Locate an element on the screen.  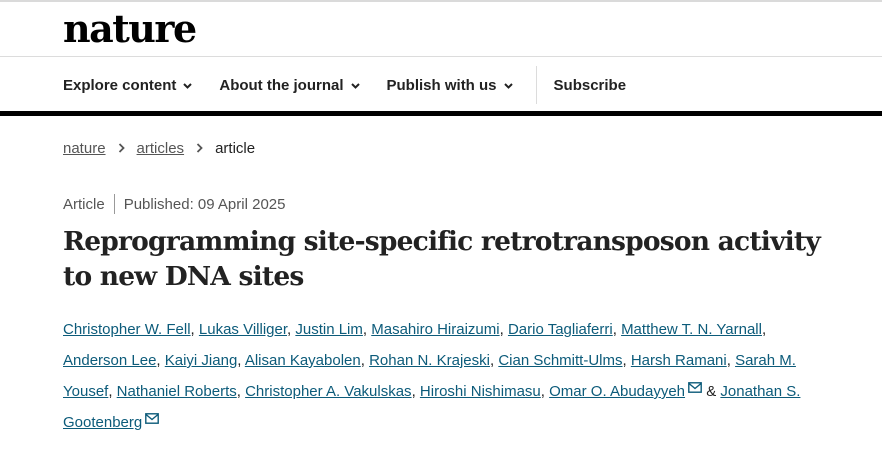
nav-subscribe-label: Subscribe is located at coordinates (590, 85).